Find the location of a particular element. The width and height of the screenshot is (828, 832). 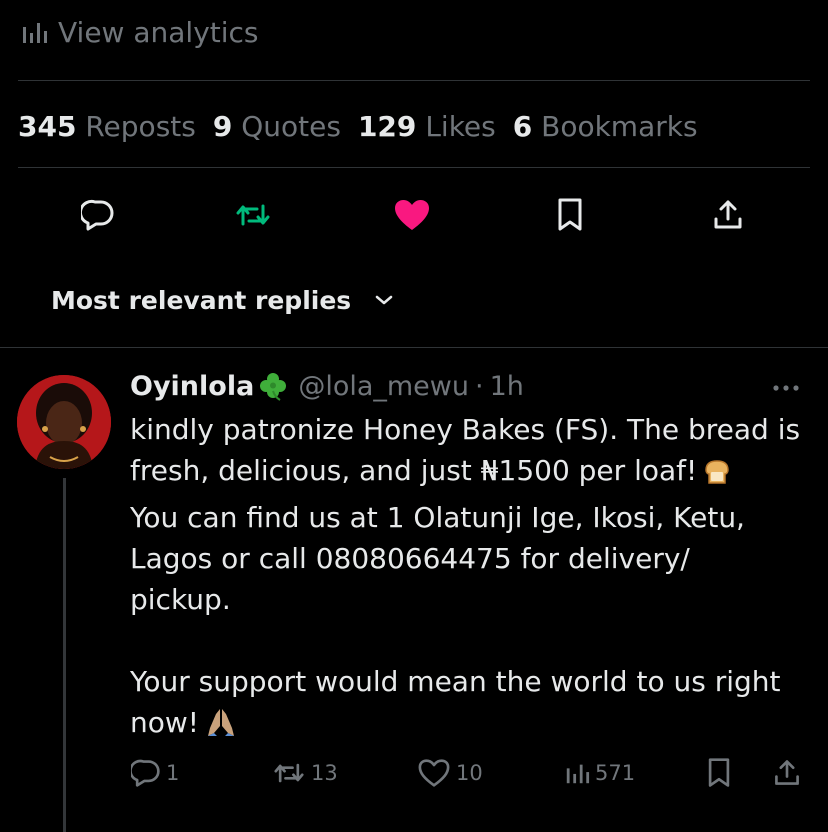

heart-outline-icon is located at coordinates (434, 773).